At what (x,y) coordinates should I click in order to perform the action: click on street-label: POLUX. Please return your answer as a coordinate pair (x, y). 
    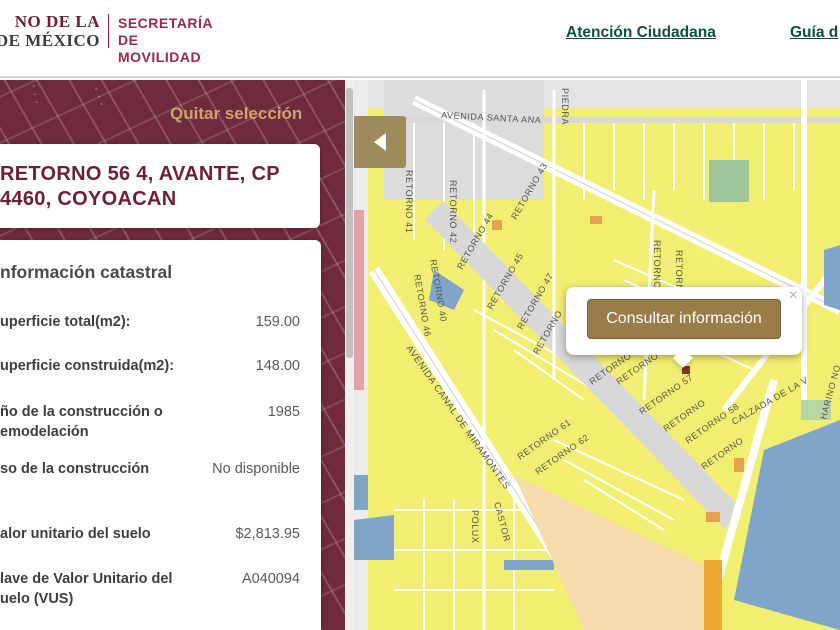
    Looking at the image, I should click on (475, 527).